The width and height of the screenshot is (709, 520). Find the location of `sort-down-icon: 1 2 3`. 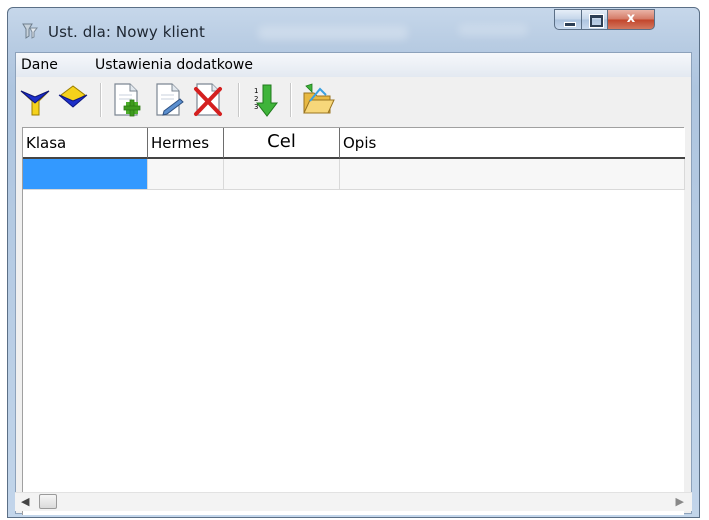

sort-down-icon: 1 2 3 is located at coordinates (266, 100).